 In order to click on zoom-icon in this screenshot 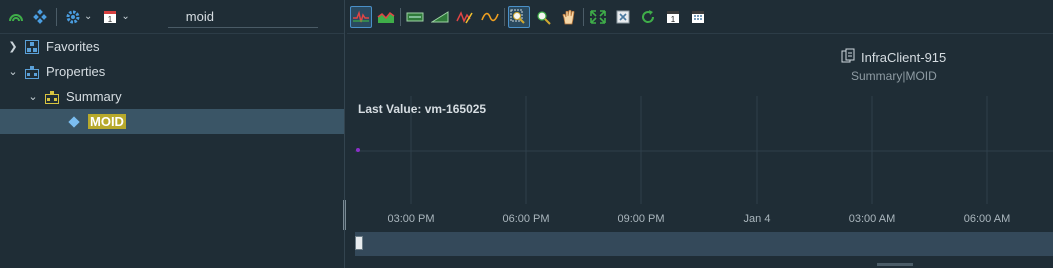, I will do `click(544, 17)`.